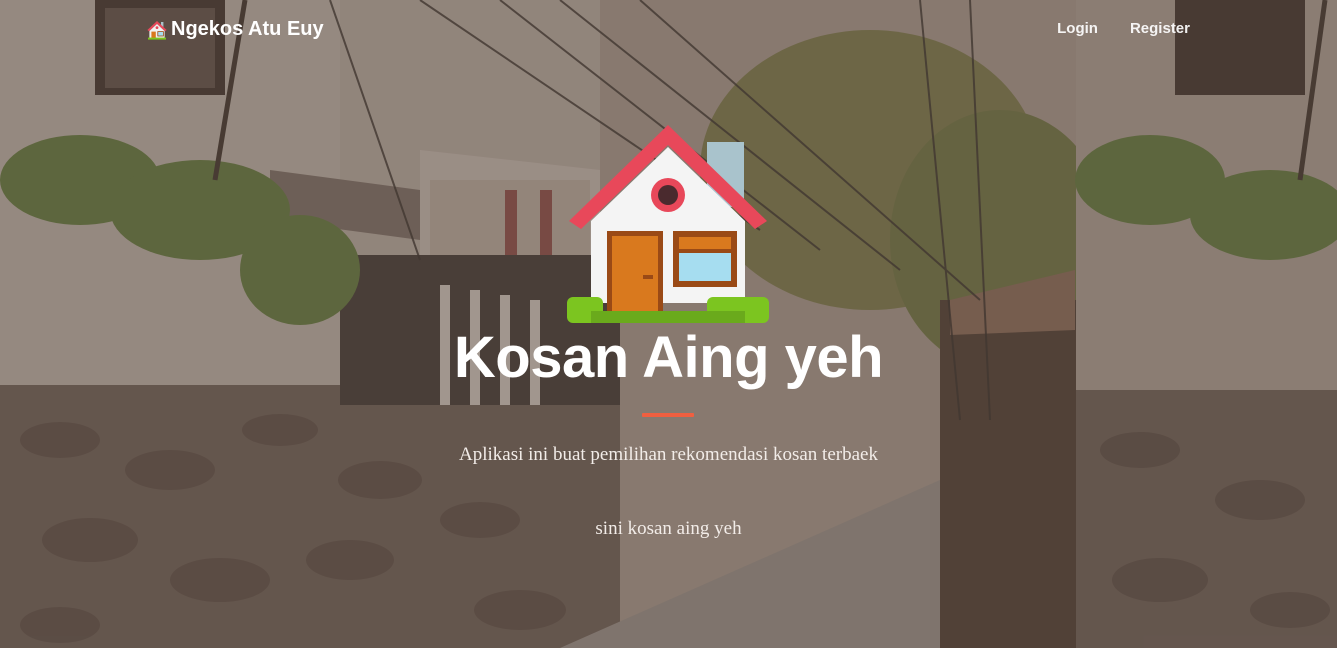 The height and width of the screenshot is (648, 1337). Describe the element at coordinates (668, 528) in the screenshot. I see `hero-tagline: sini kosan aing yeh` at that location.